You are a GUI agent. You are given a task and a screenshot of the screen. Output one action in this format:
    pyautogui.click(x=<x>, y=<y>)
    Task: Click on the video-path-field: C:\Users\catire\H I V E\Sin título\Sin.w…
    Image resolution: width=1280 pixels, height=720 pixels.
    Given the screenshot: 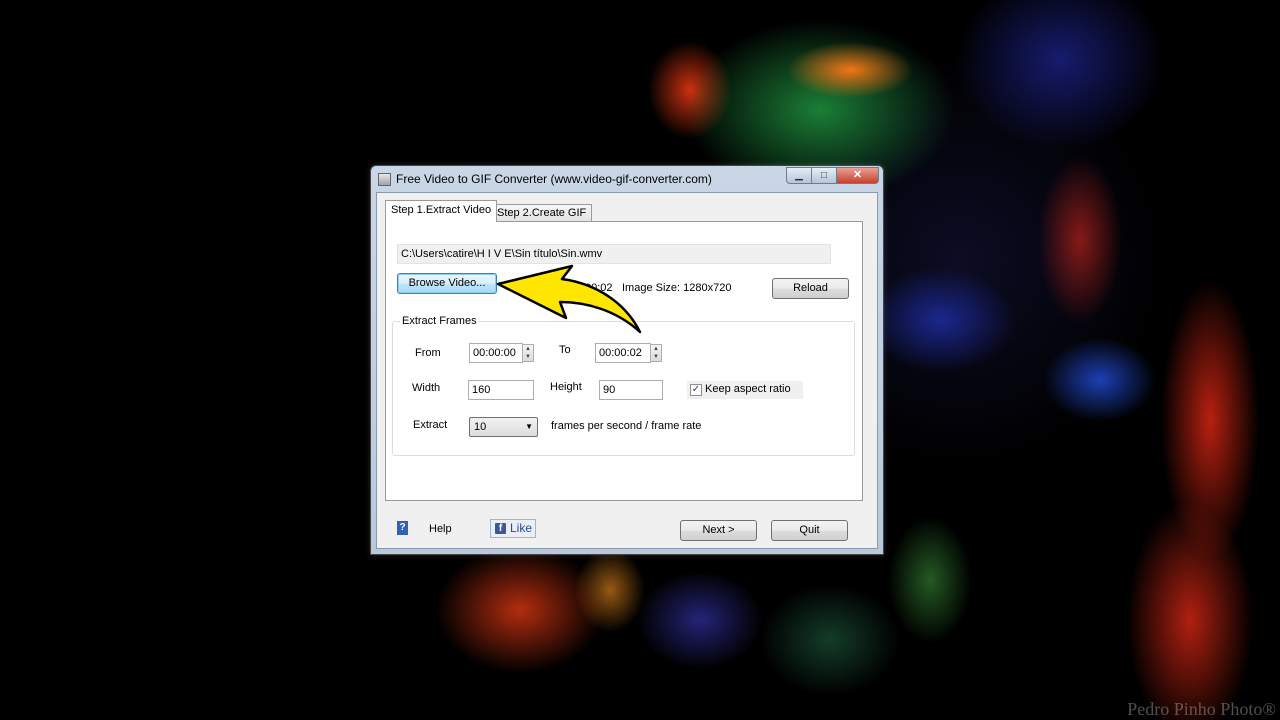 What is the action you would take?
    pyautogui.click(x=614, y=254)
    